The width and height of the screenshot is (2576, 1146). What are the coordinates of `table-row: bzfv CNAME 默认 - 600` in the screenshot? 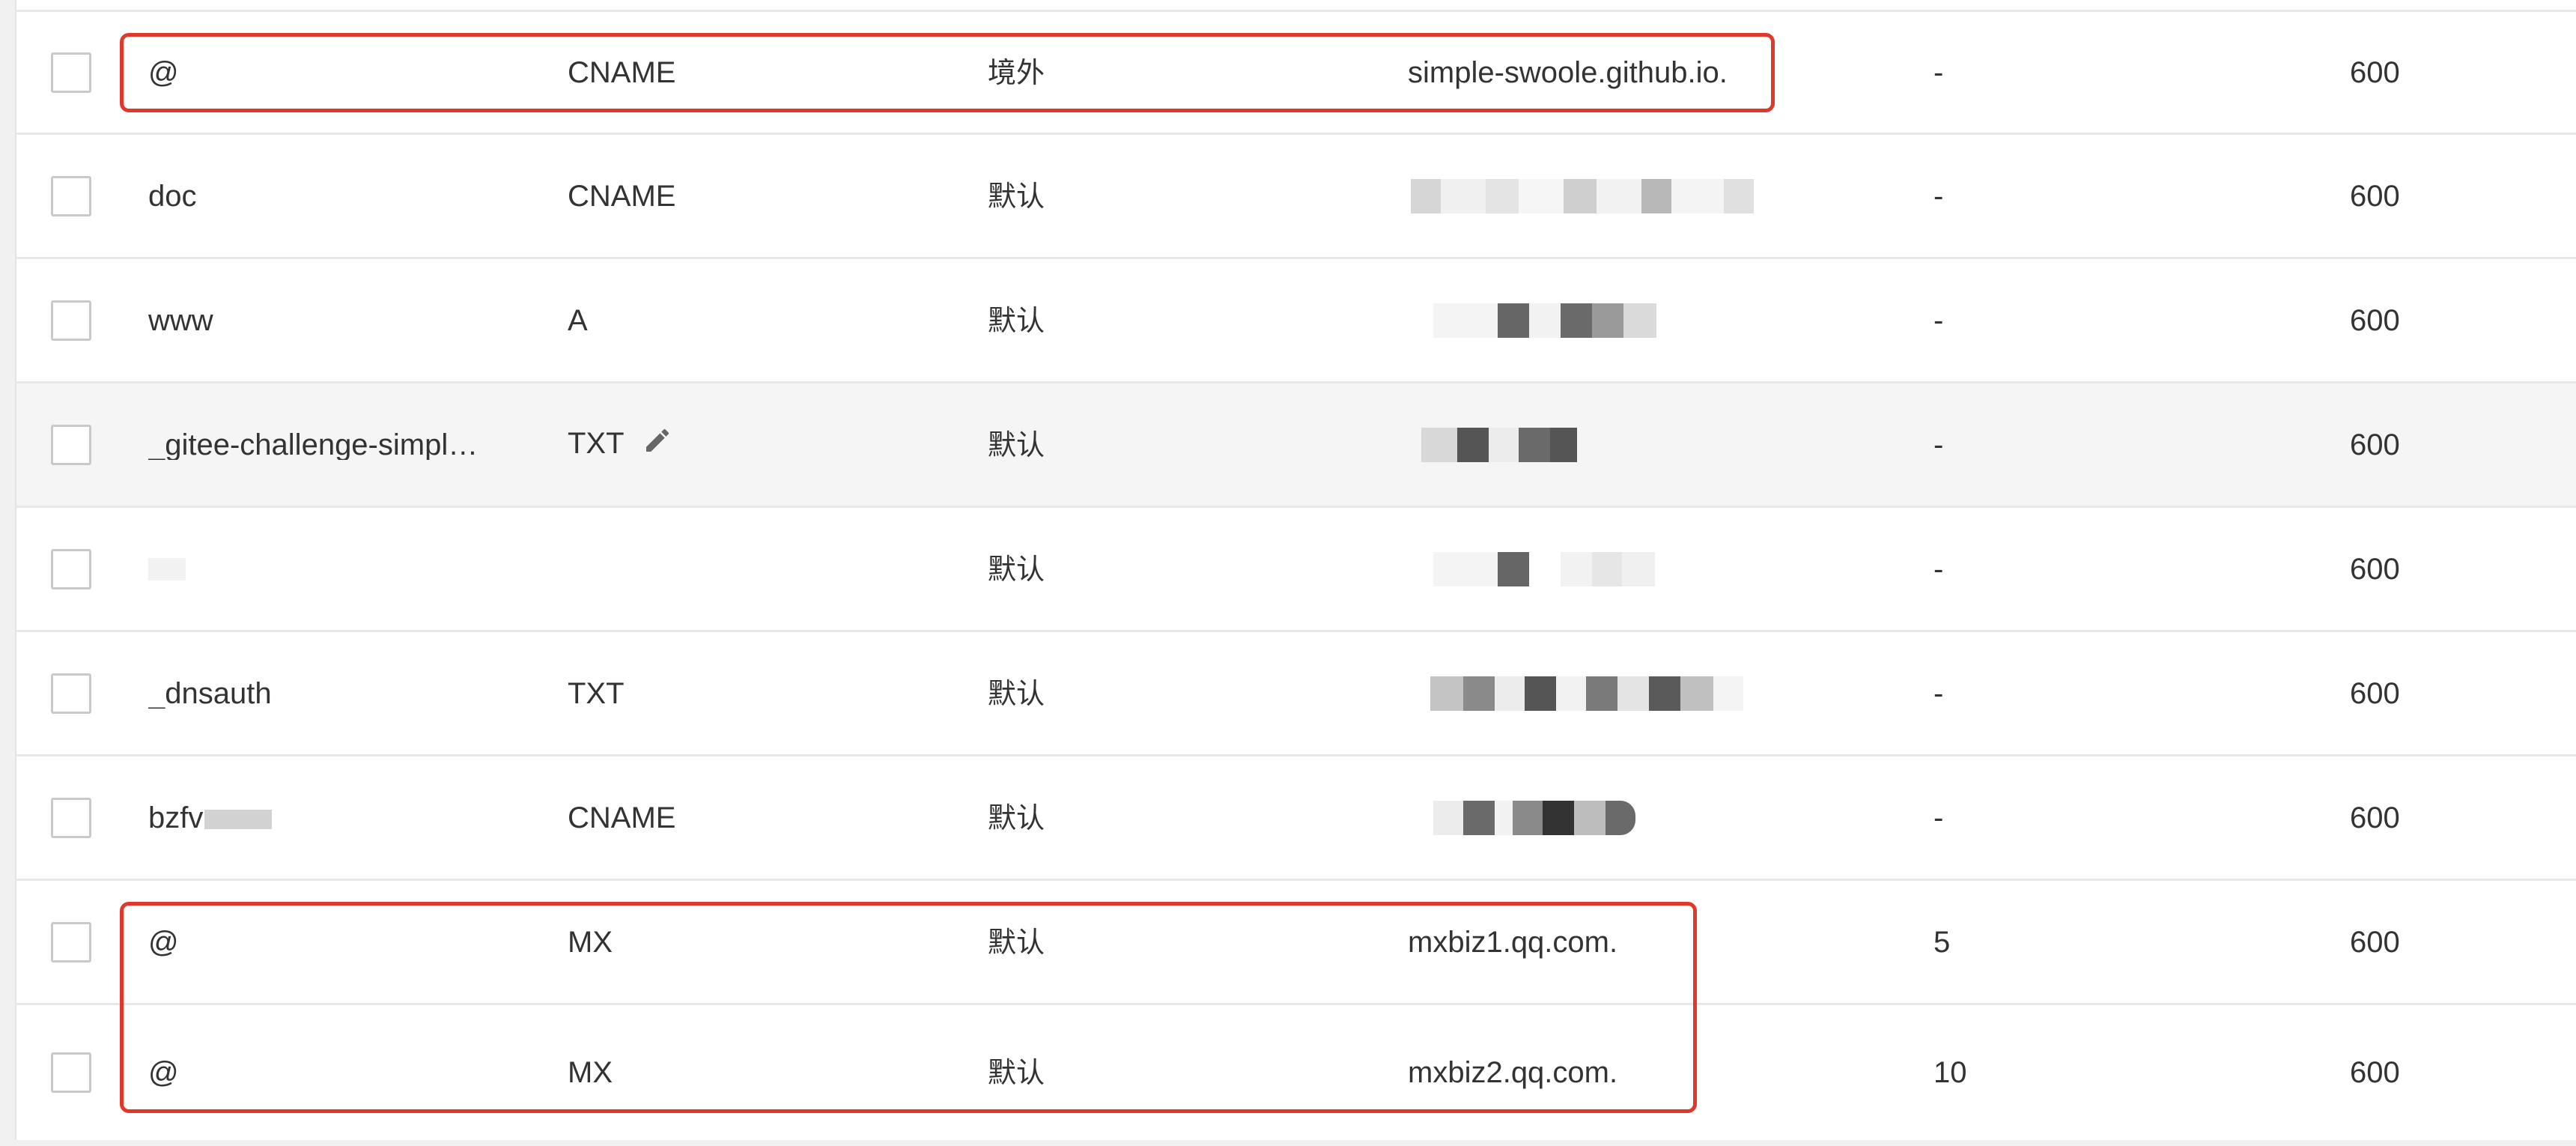 It's located at (1296, 819).